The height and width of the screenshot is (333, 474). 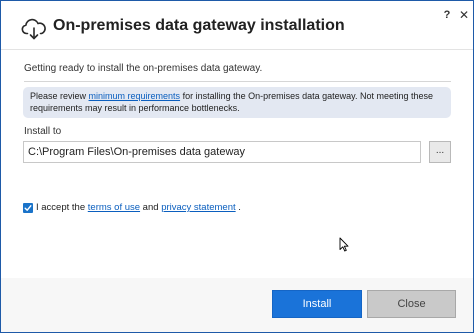 What do you see at coordinates (237, 49) in the screenshot?
I see `title-divider` at bounding box center [237, 49].